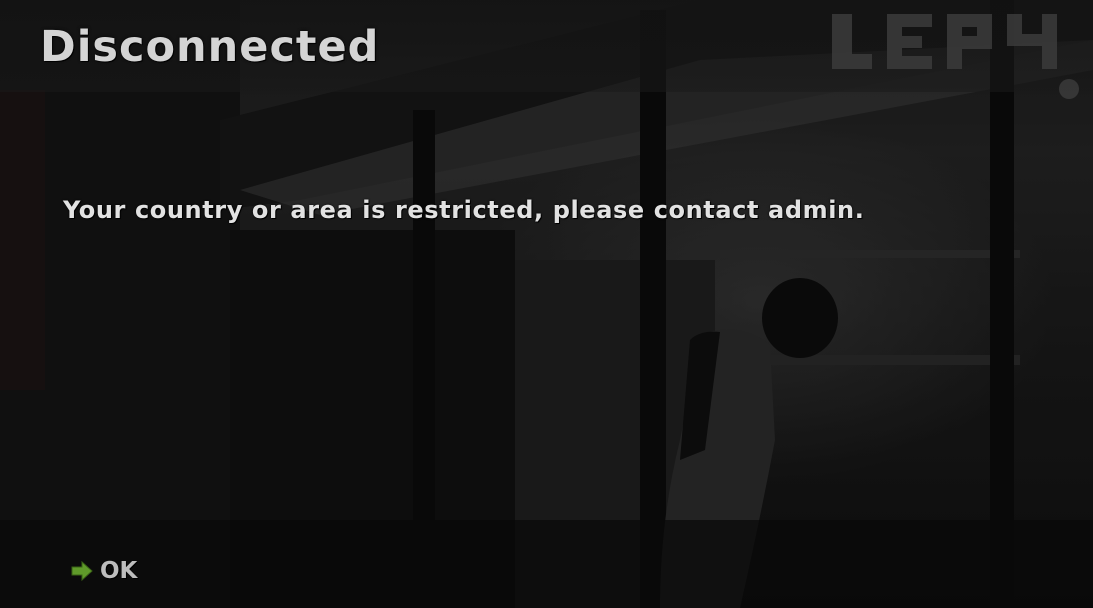  Describe the element at coordinates (82, 571) in the screenshot. I see `arrow-right-icon` at that location.